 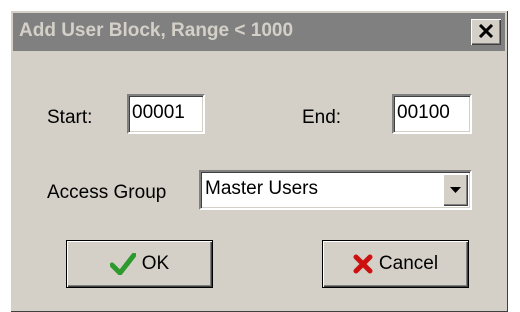 I want to click on end-label: End:, so click(x=322, y=117).